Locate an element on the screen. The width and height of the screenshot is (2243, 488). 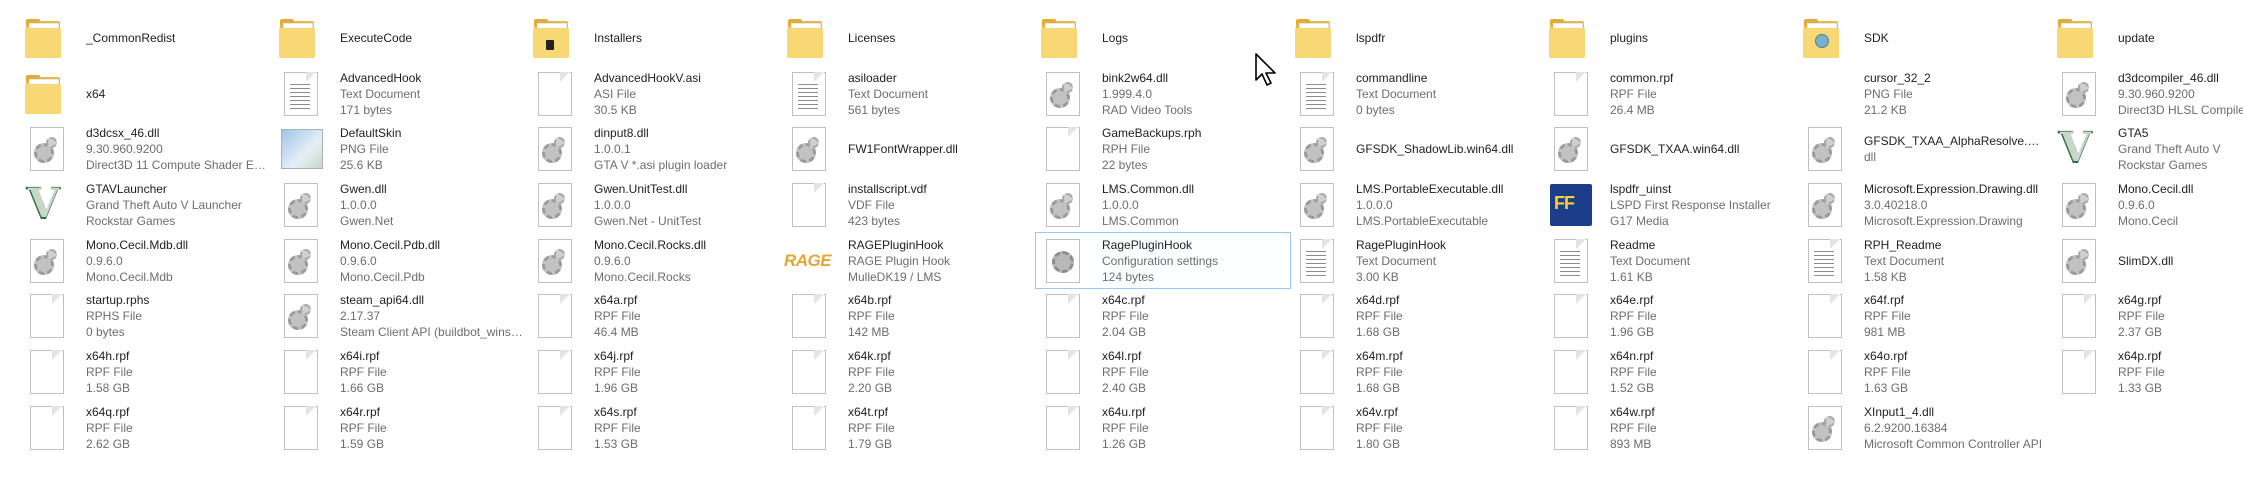
file-item: x64m.rpf RPF File 1.68 GB is located at coordinates (1417, 372).